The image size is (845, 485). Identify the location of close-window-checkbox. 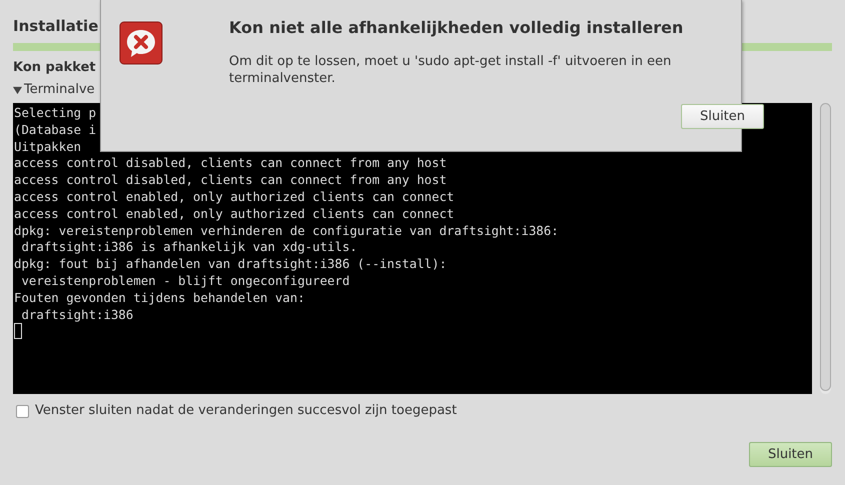
(22, 411).